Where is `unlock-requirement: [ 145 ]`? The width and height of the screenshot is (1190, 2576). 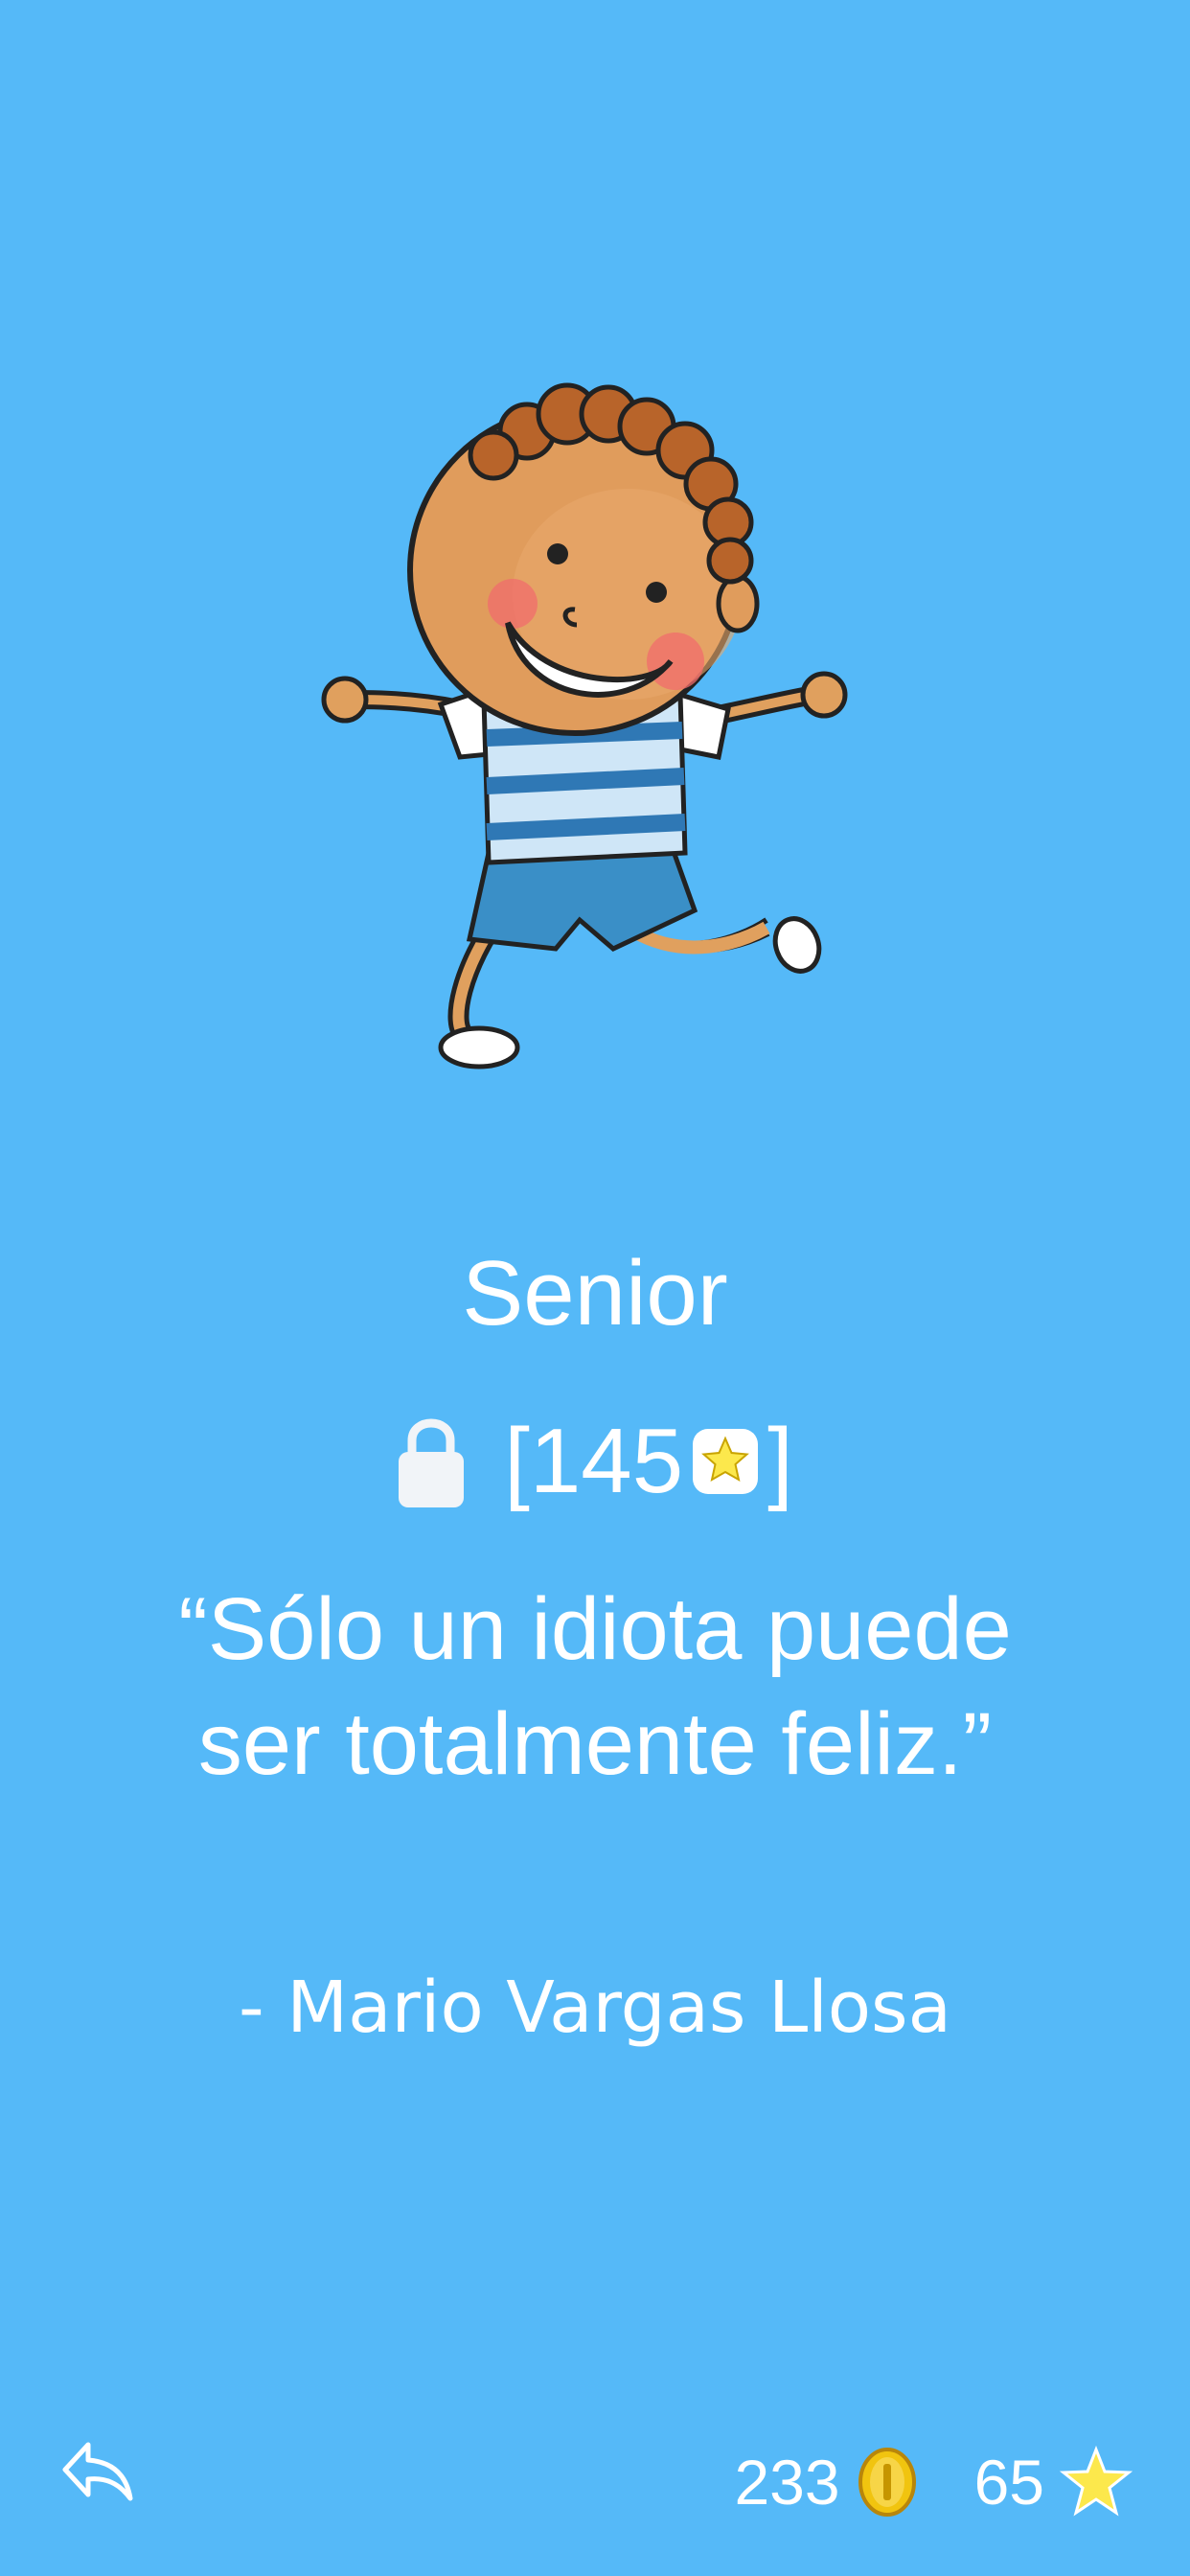 unlock-requirement: [ 145 ] is located at coordinates (595, 1461).